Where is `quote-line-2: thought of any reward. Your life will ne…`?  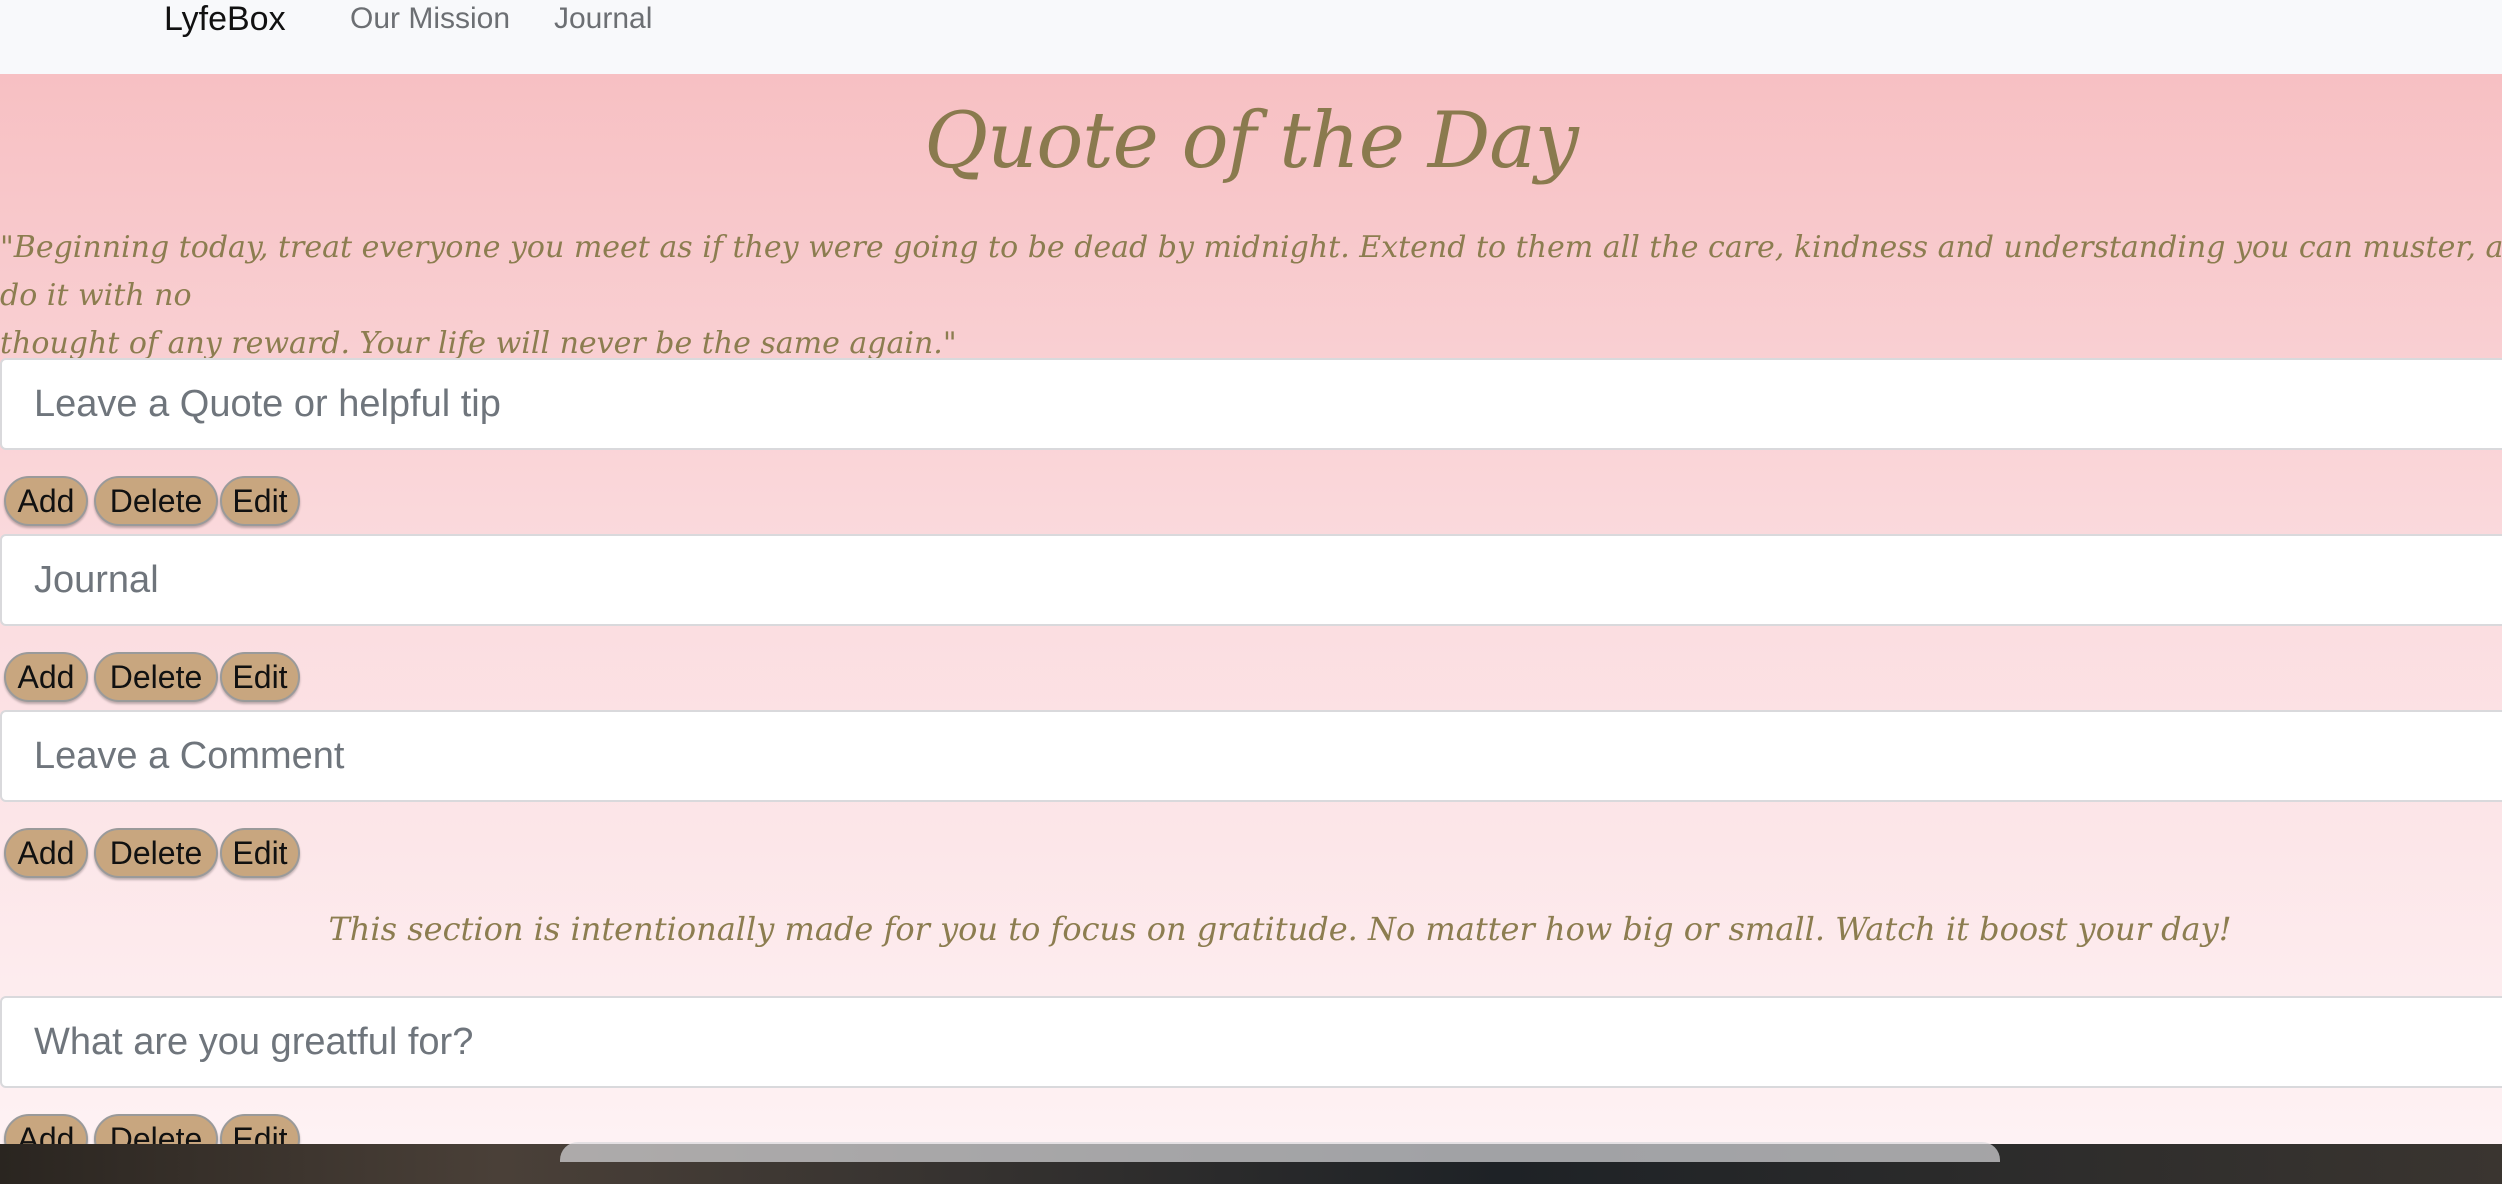
quote-line-2: thought of any reward. Your life will ne… is located at coordinates (478, 343).